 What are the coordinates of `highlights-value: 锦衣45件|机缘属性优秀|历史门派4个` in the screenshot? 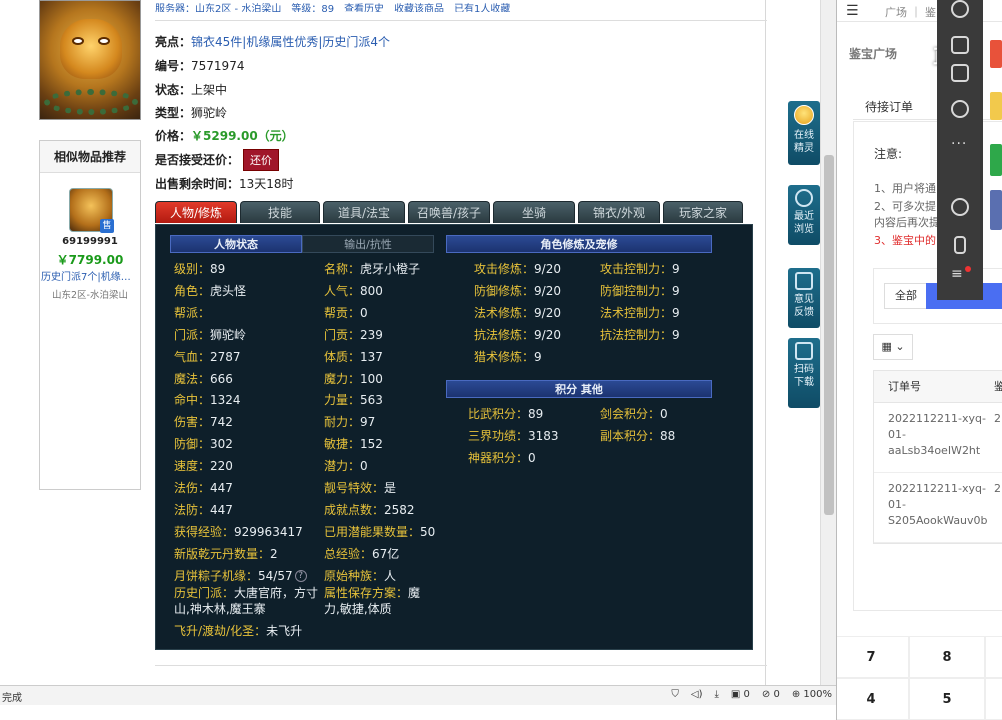 It's located at (290, 42).